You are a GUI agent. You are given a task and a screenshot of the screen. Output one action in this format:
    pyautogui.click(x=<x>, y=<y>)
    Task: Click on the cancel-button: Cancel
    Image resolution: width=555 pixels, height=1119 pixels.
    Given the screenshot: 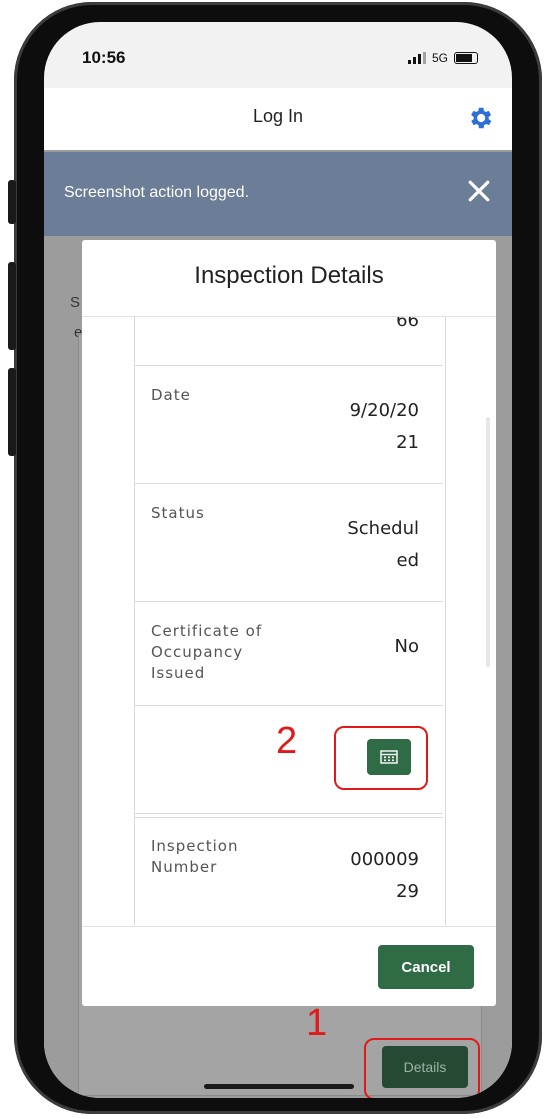 What is the action you would take?
    pyautogui.click(x=426, y=967)
    